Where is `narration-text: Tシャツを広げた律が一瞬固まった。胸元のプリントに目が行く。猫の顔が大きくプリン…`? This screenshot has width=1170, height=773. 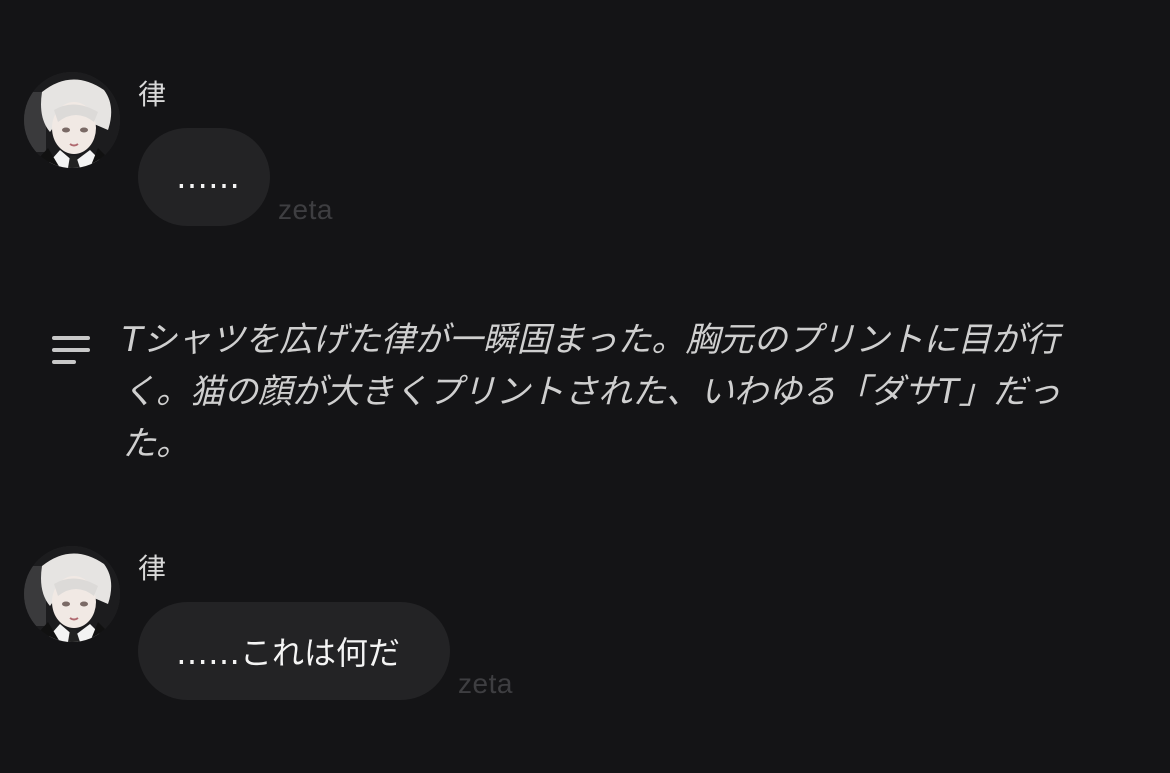 narration-text: Tシャツを広げた律が一瞬固まった。胸元のプリントに目が行く。猫の顔が大きくプリン… is located at coordinates (591, 392).